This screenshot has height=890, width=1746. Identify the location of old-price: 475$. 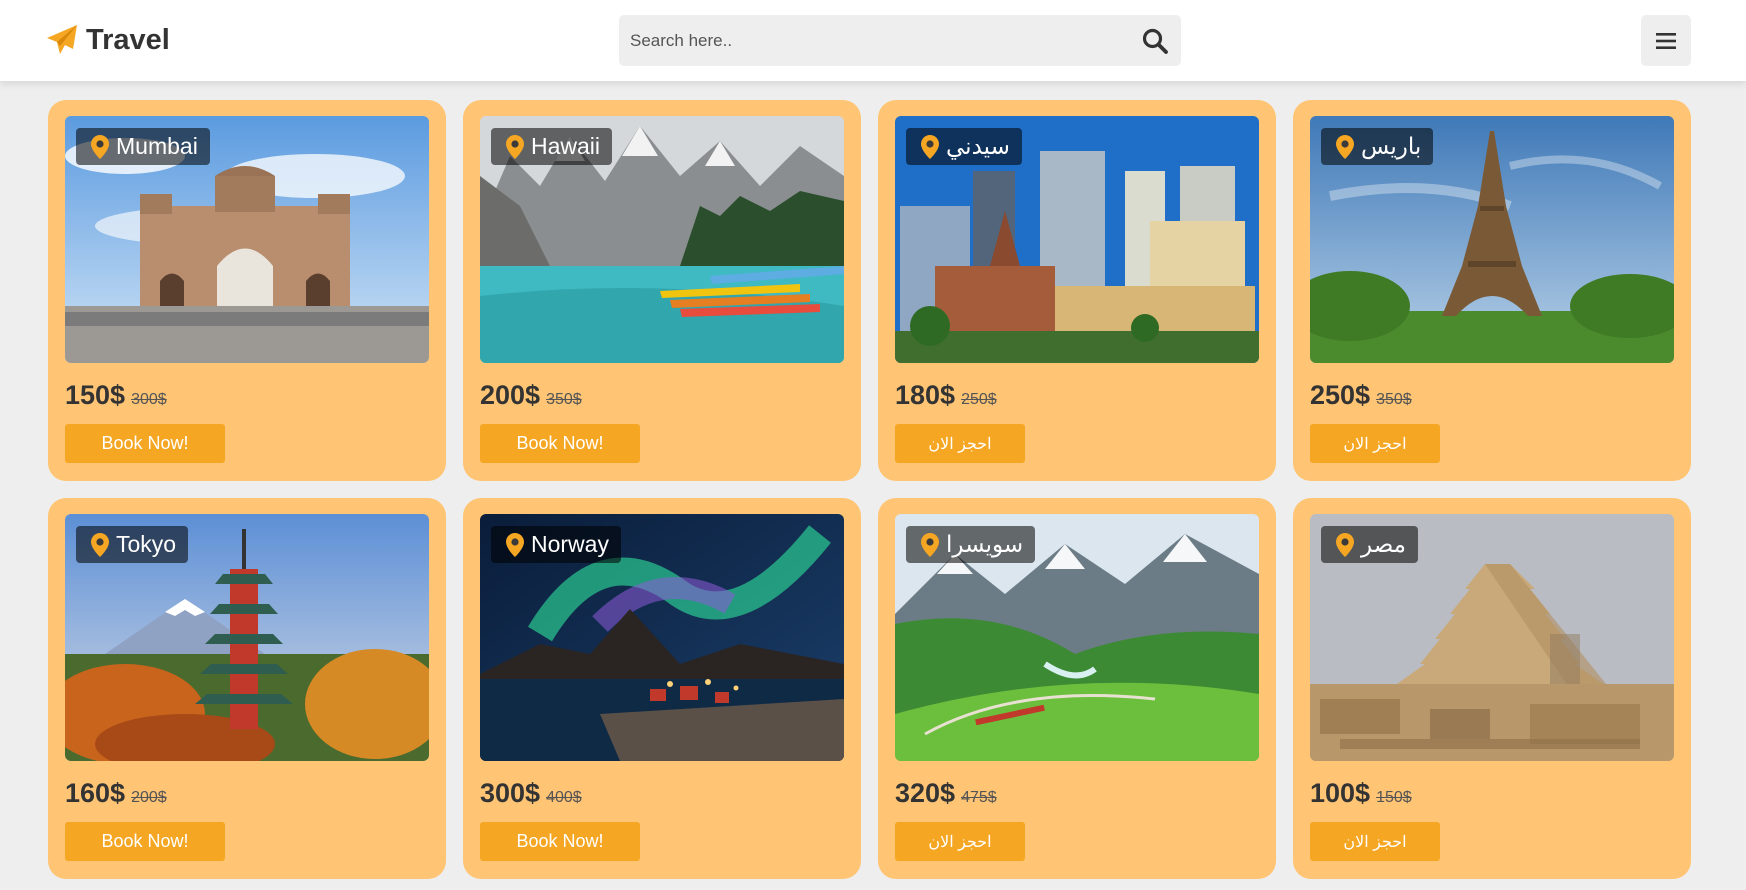
(979, 797).